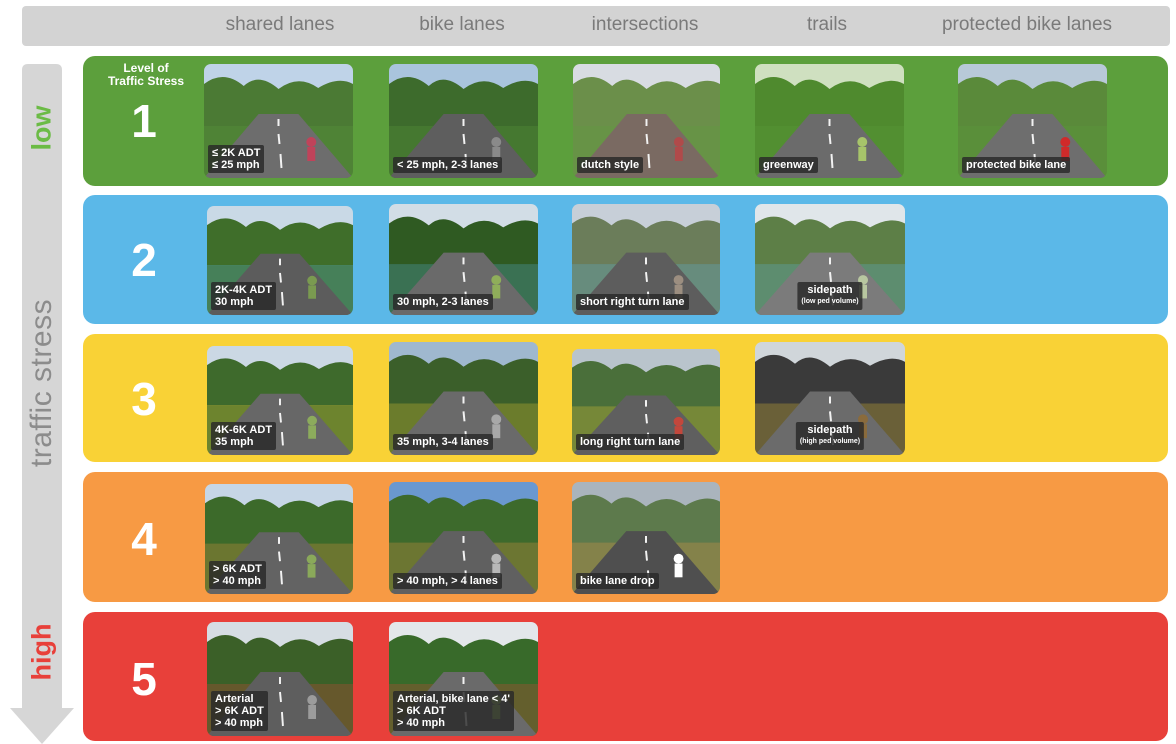  Describe the element at coordinates (280, 24) in the screenshot. I see `column-header-shared-lanes: shared lanes` at that location.